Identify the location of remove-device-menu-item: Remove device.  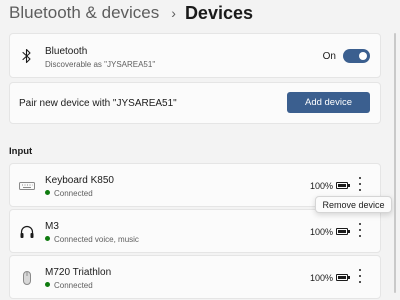
(353, 204).